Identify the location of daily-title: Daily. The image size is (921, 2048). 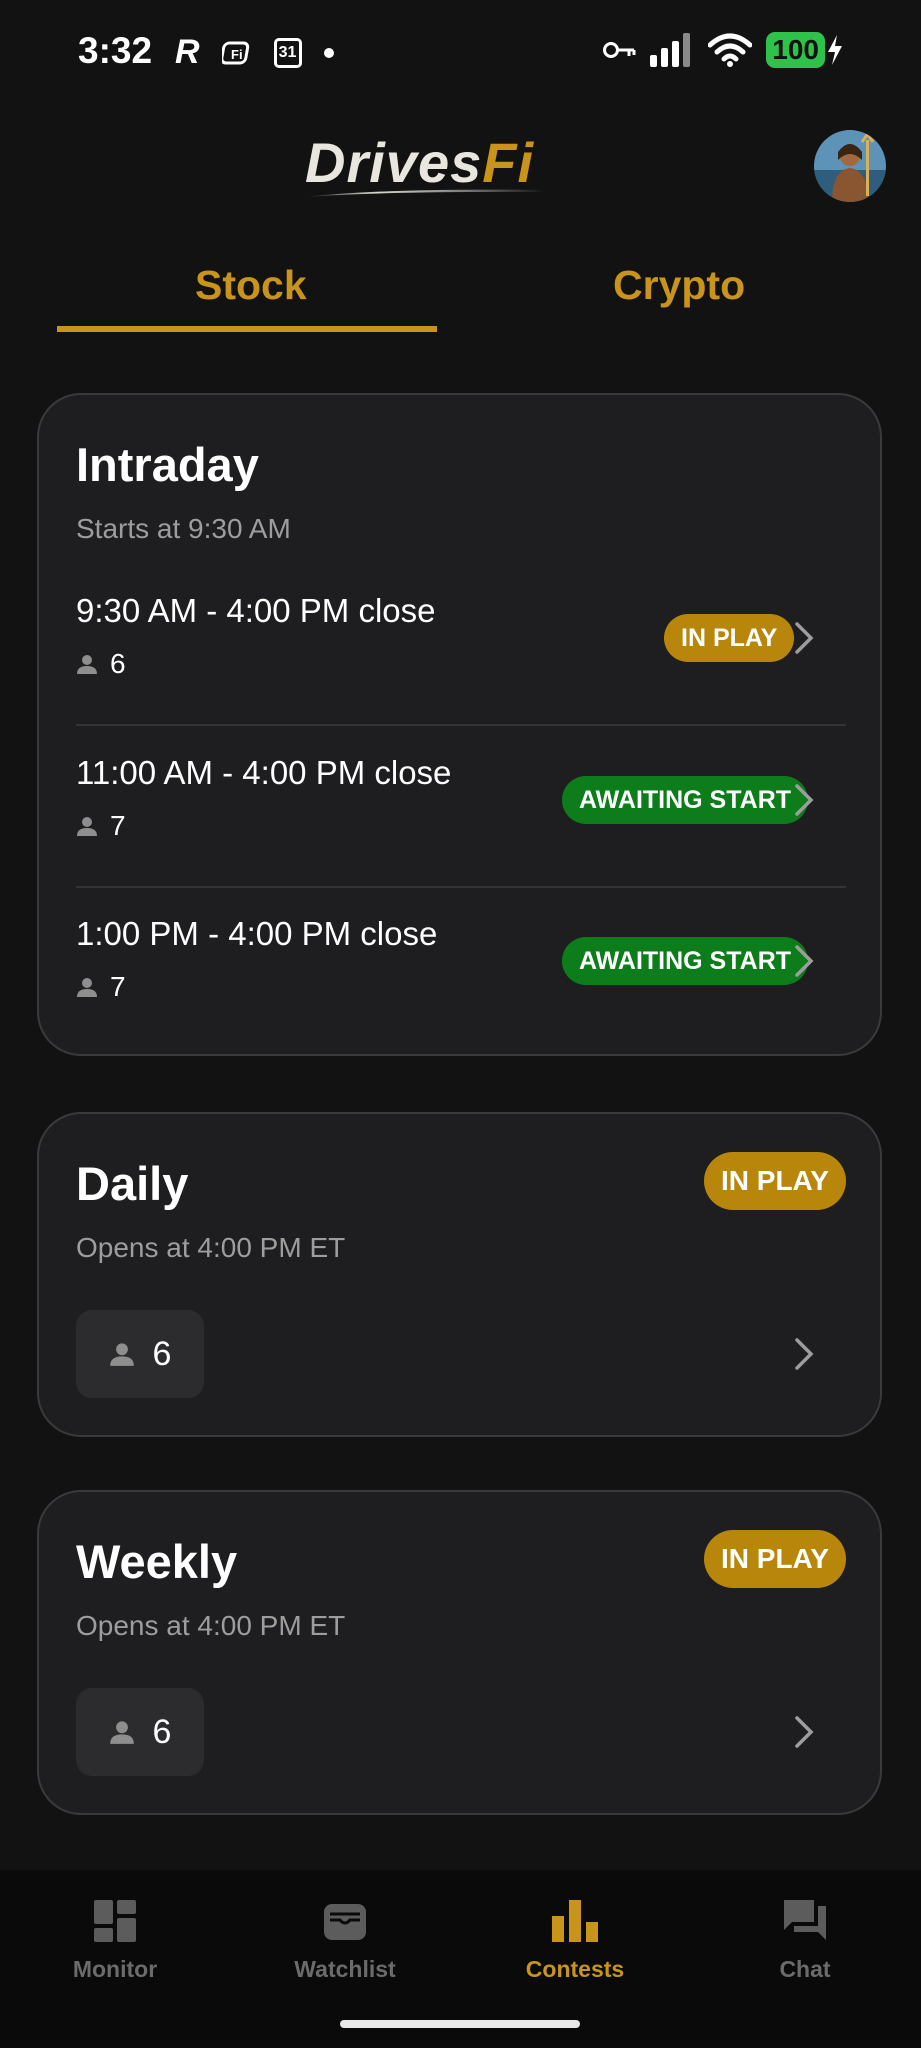
(132, 1183).